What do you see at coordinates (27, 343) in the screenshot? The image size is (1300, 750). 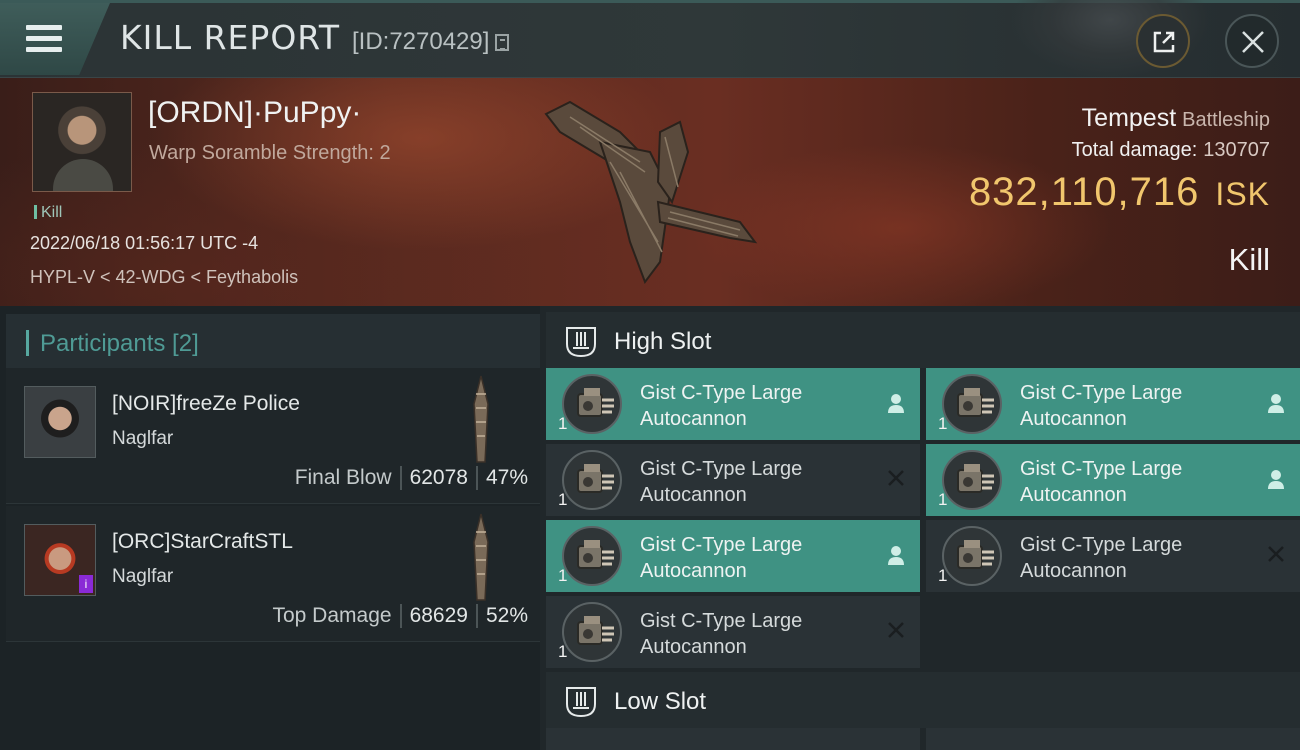 I see `participants-header-bar` at bounding box center [27, 343].